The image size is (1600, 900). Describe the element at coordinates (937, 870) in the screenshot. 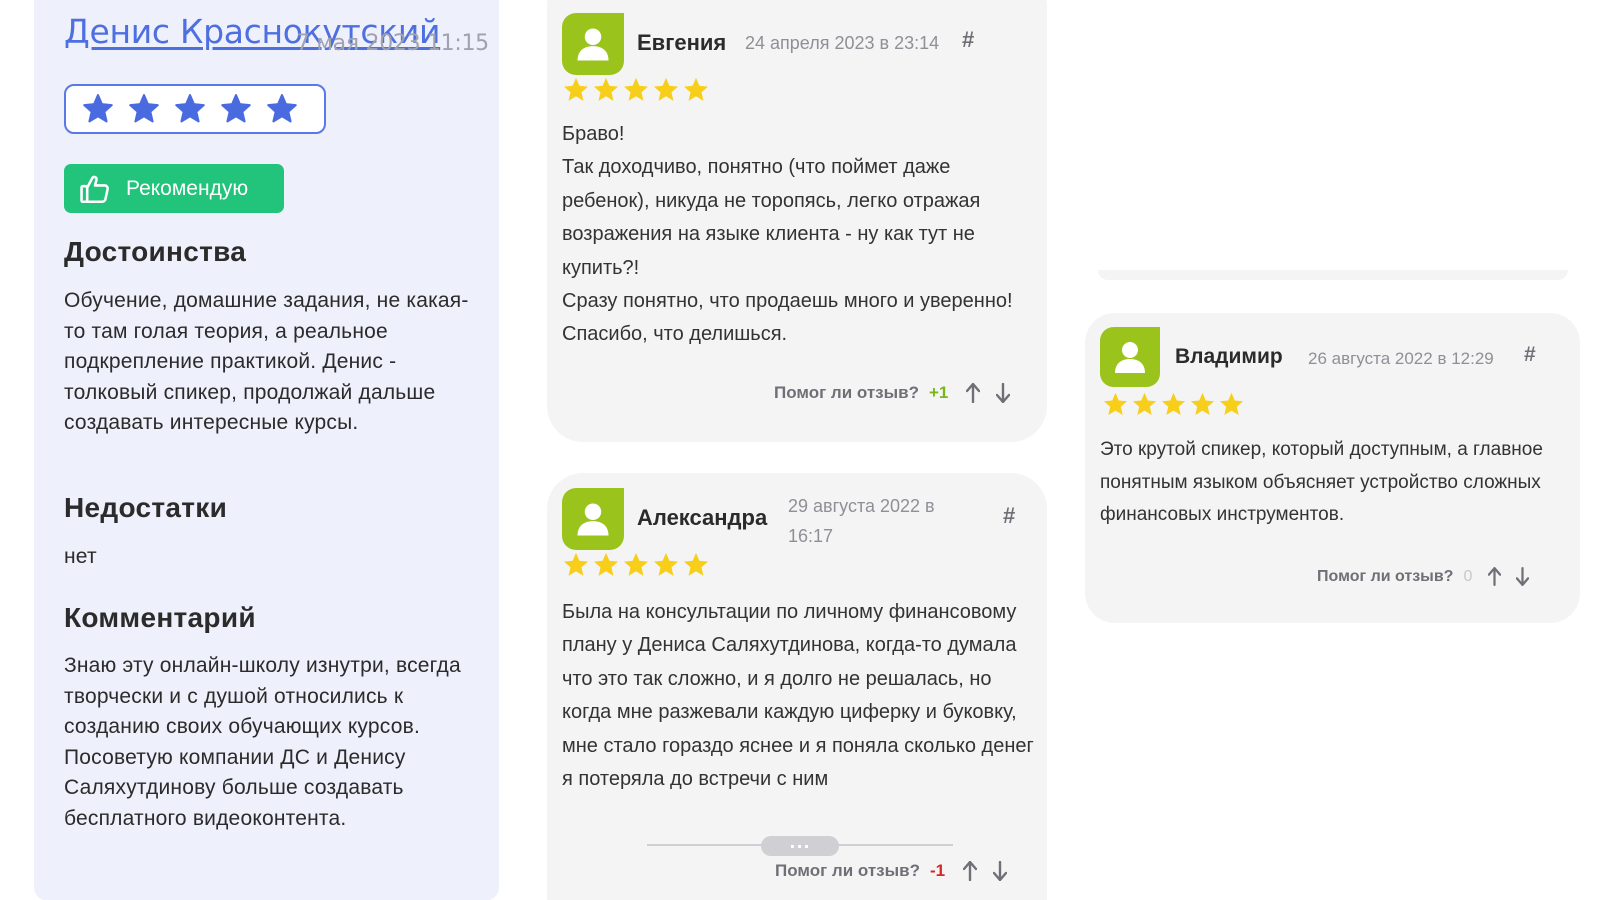

I see `helpful-score: -1` at that location.